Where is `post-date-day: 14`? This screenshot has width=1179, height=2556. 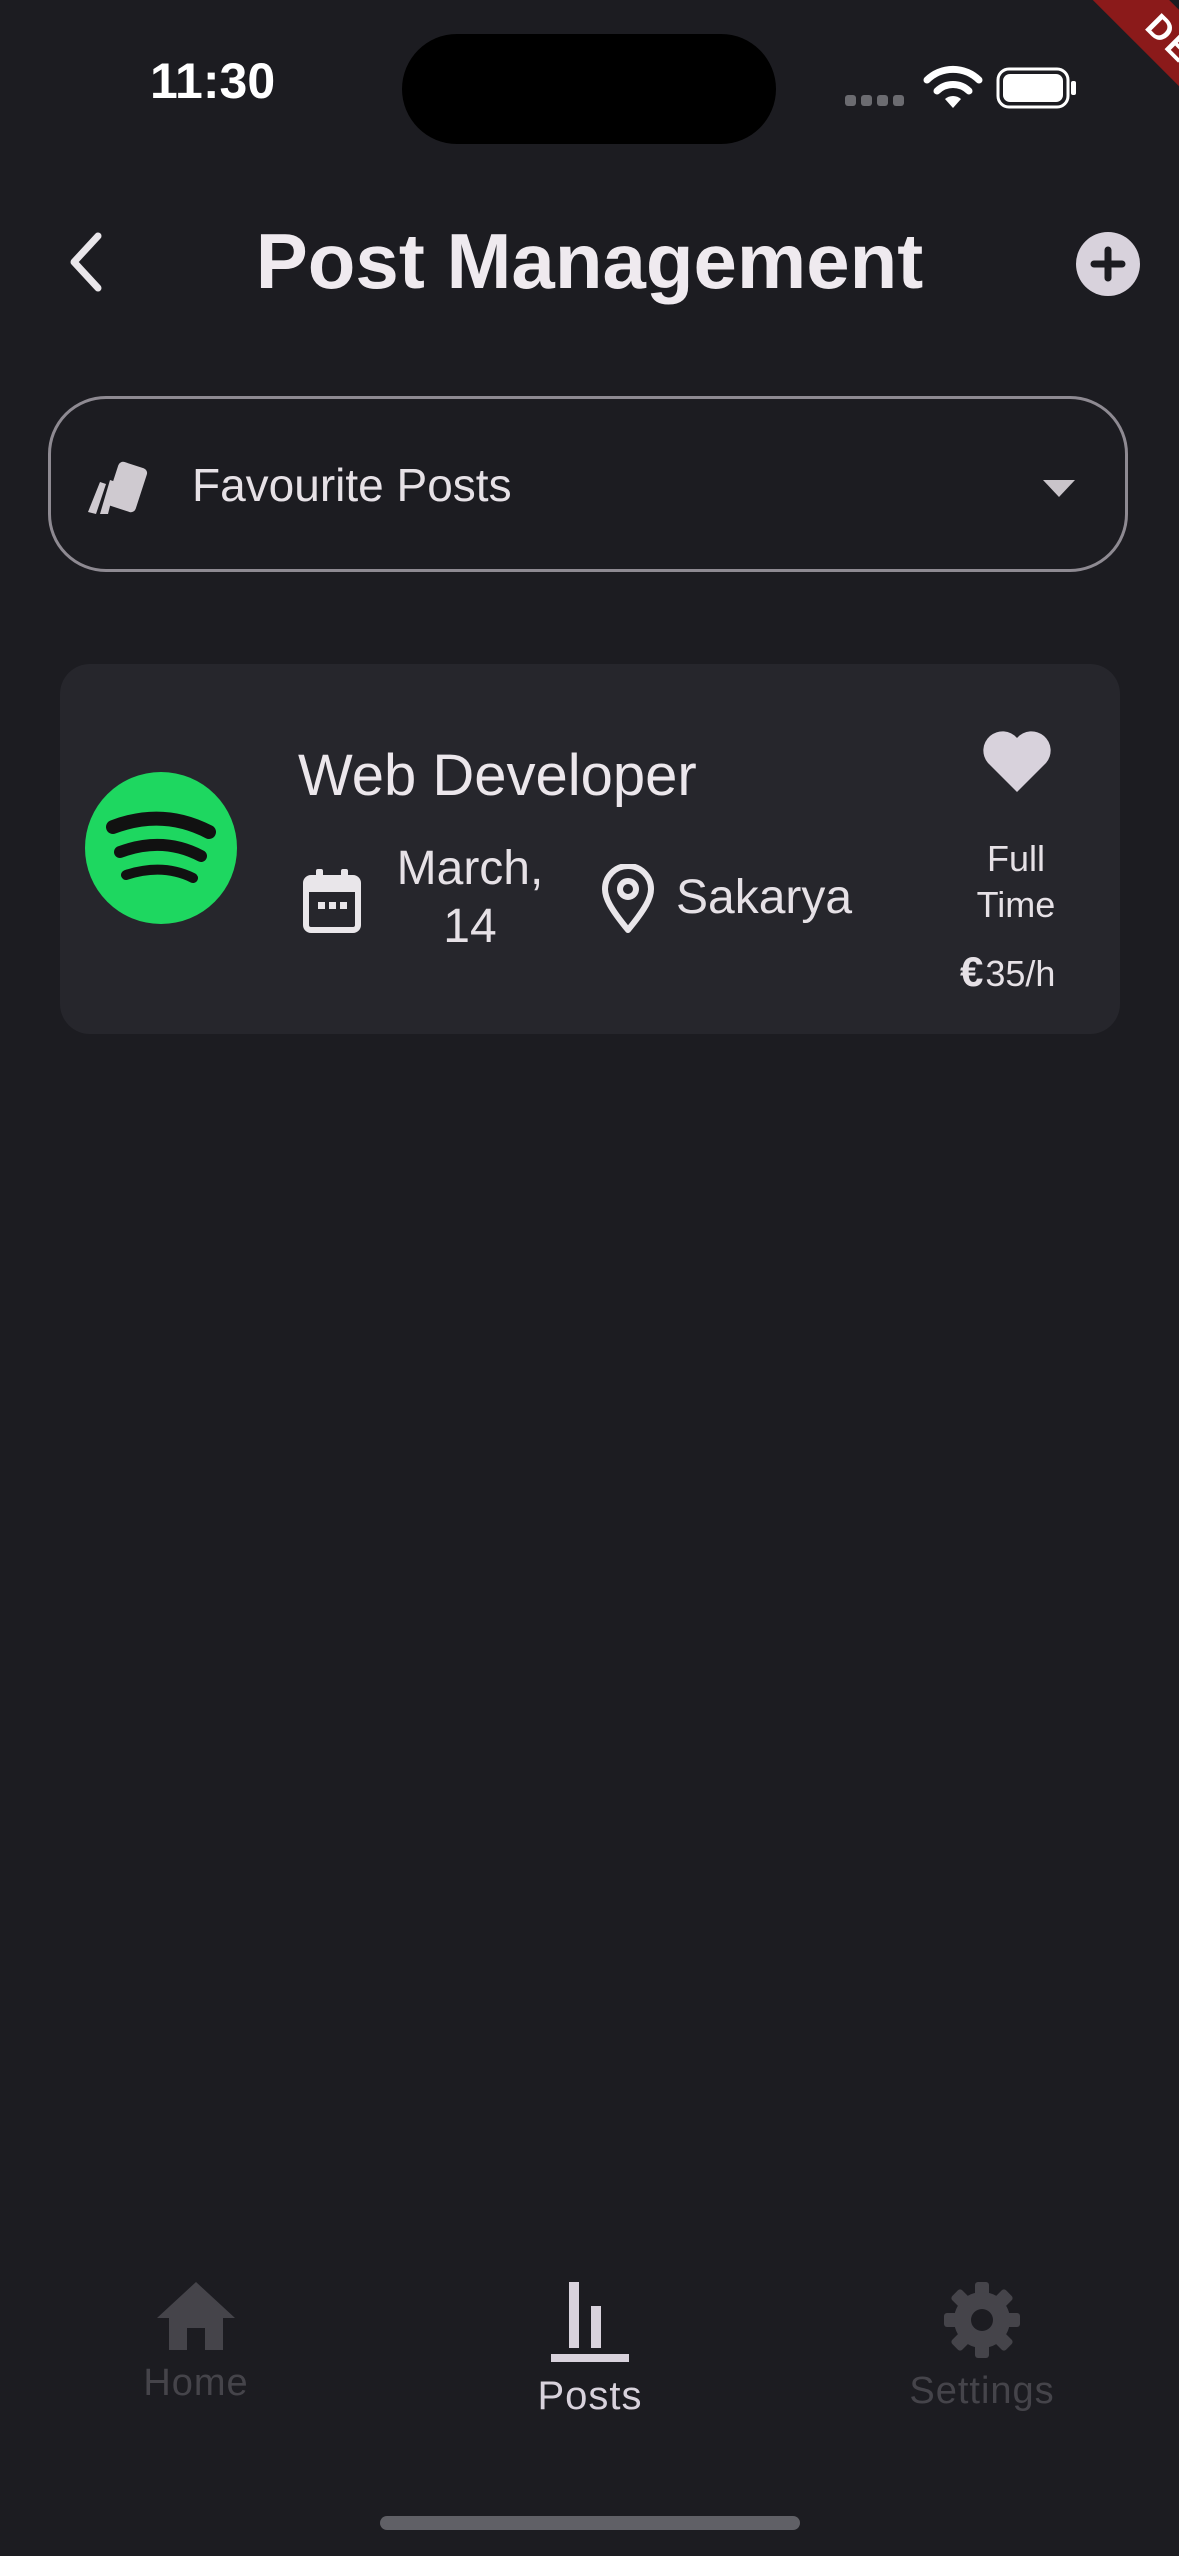
post-date-day: 14 is located at coordinates (470, 926).